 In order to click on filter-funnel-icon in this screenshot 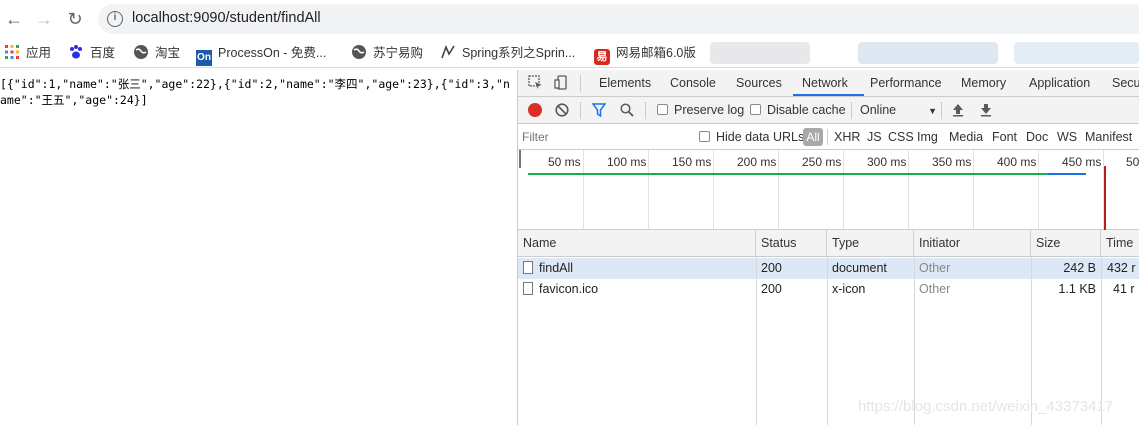, I will do `click(599, 111)`.